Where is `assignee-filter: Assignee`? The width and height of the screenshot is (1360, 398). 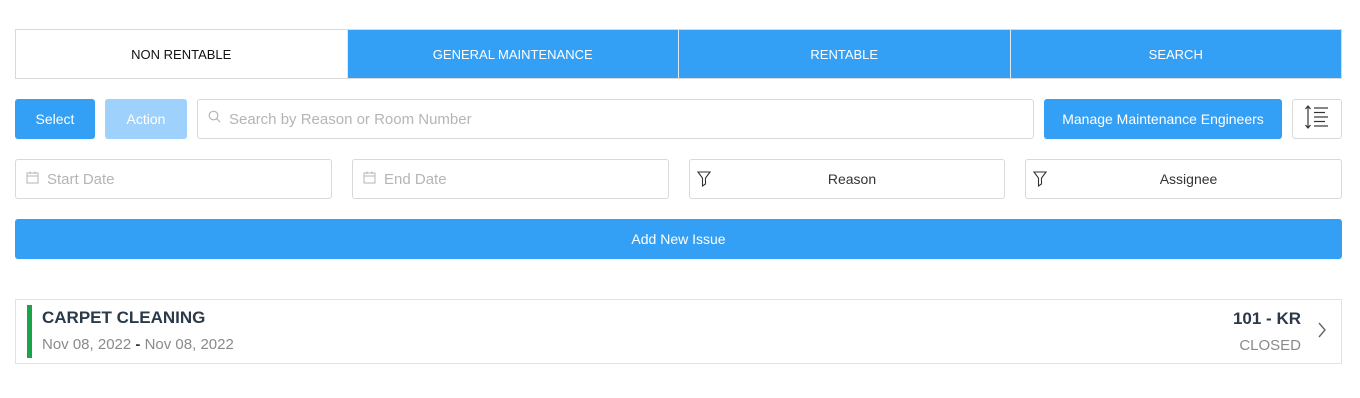
assignee-filter: Assignee is located at coordinates (1183, 179).